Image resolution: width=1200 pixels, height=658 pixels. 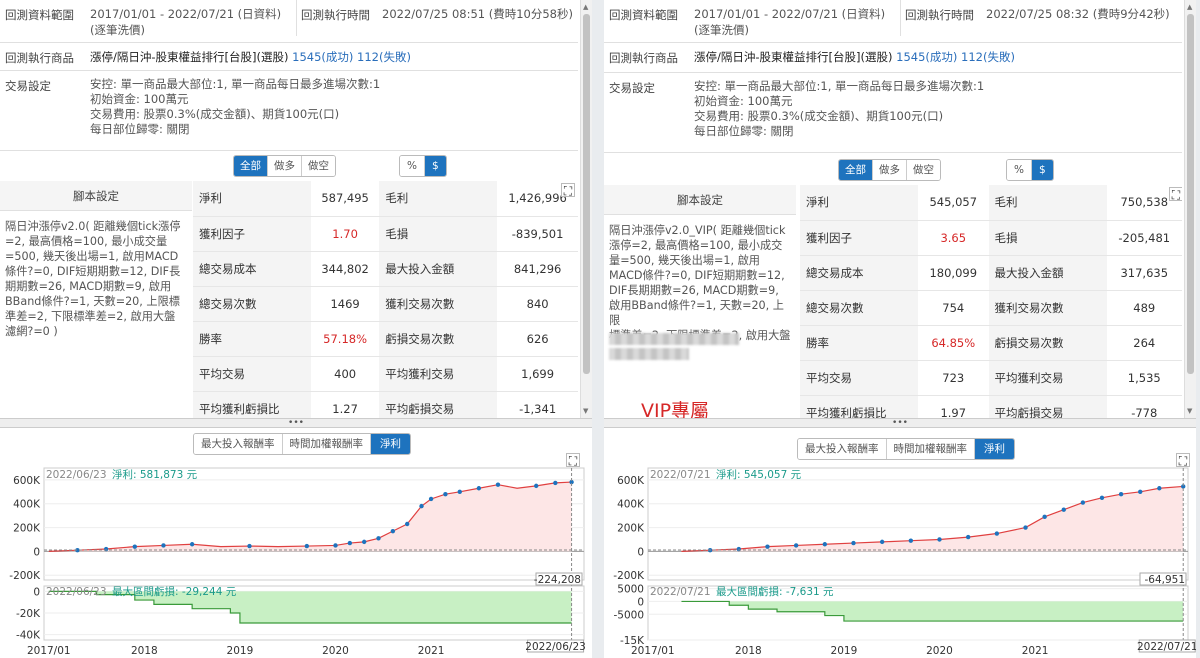 What do you see at coordinates (333, 18) in the screenshot?
I see `run-time-label: 回測執行時間` at bounding box center [333, 18].